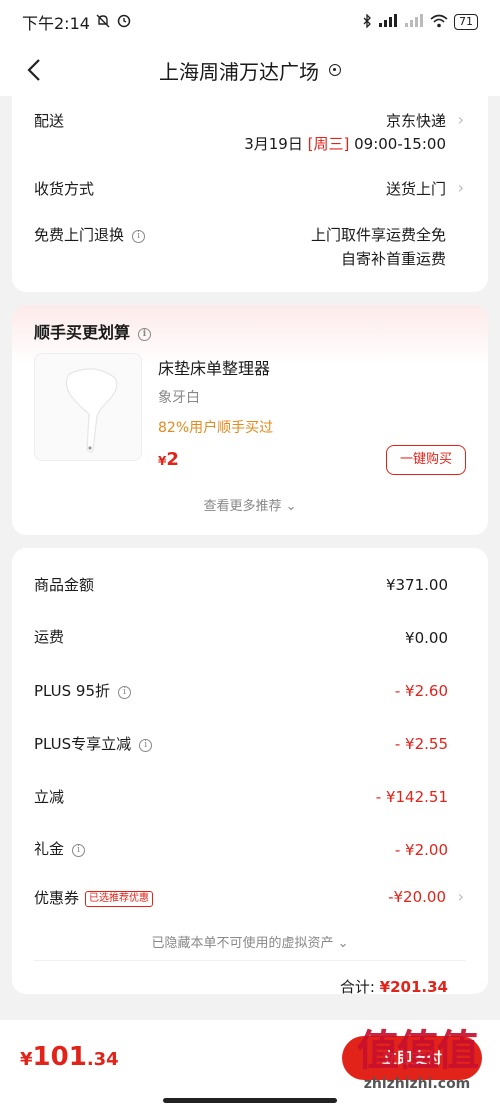 The image size is (500, 1111). Describe the element at coordinates (378, 235) in the screenshot. I see `return-line-1: 上门取件享运费全免` at that location.